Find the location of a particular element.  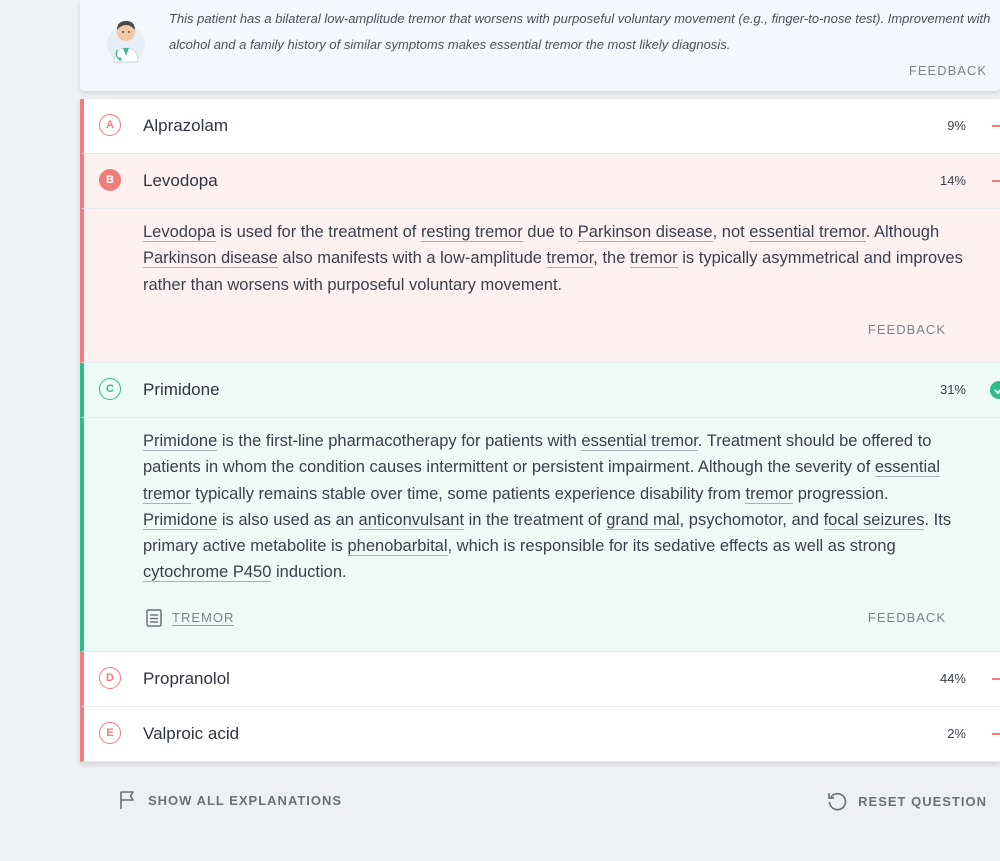

choice-letter: C is located at coordinates (110, 389).